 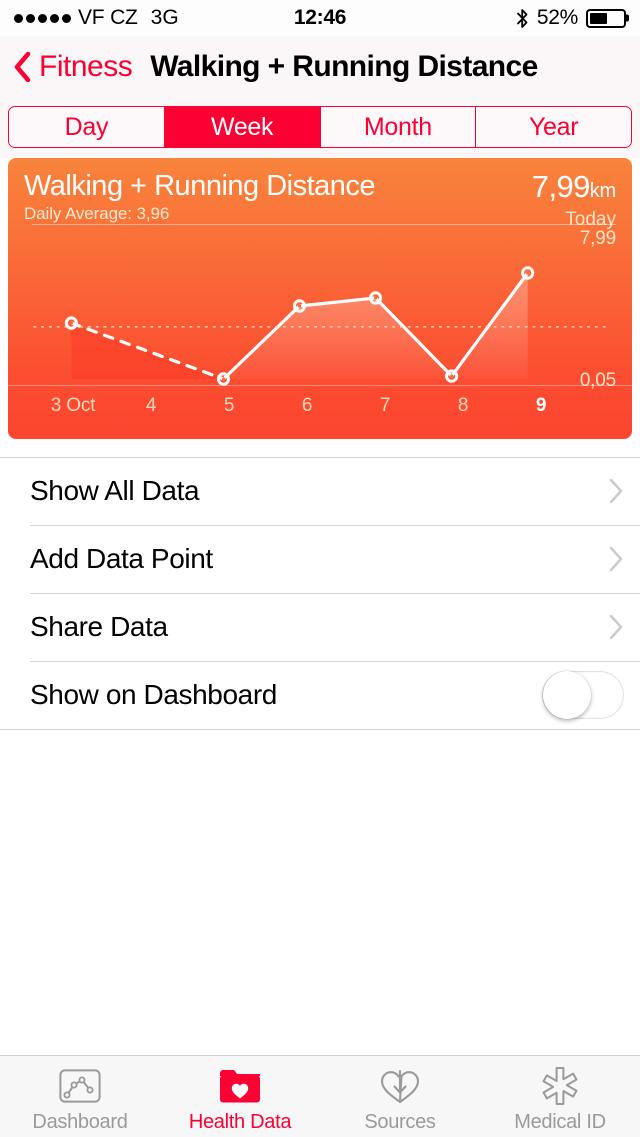 I want to click on status-bar-left: VF CZ 3G, so click(x=96, y=18).